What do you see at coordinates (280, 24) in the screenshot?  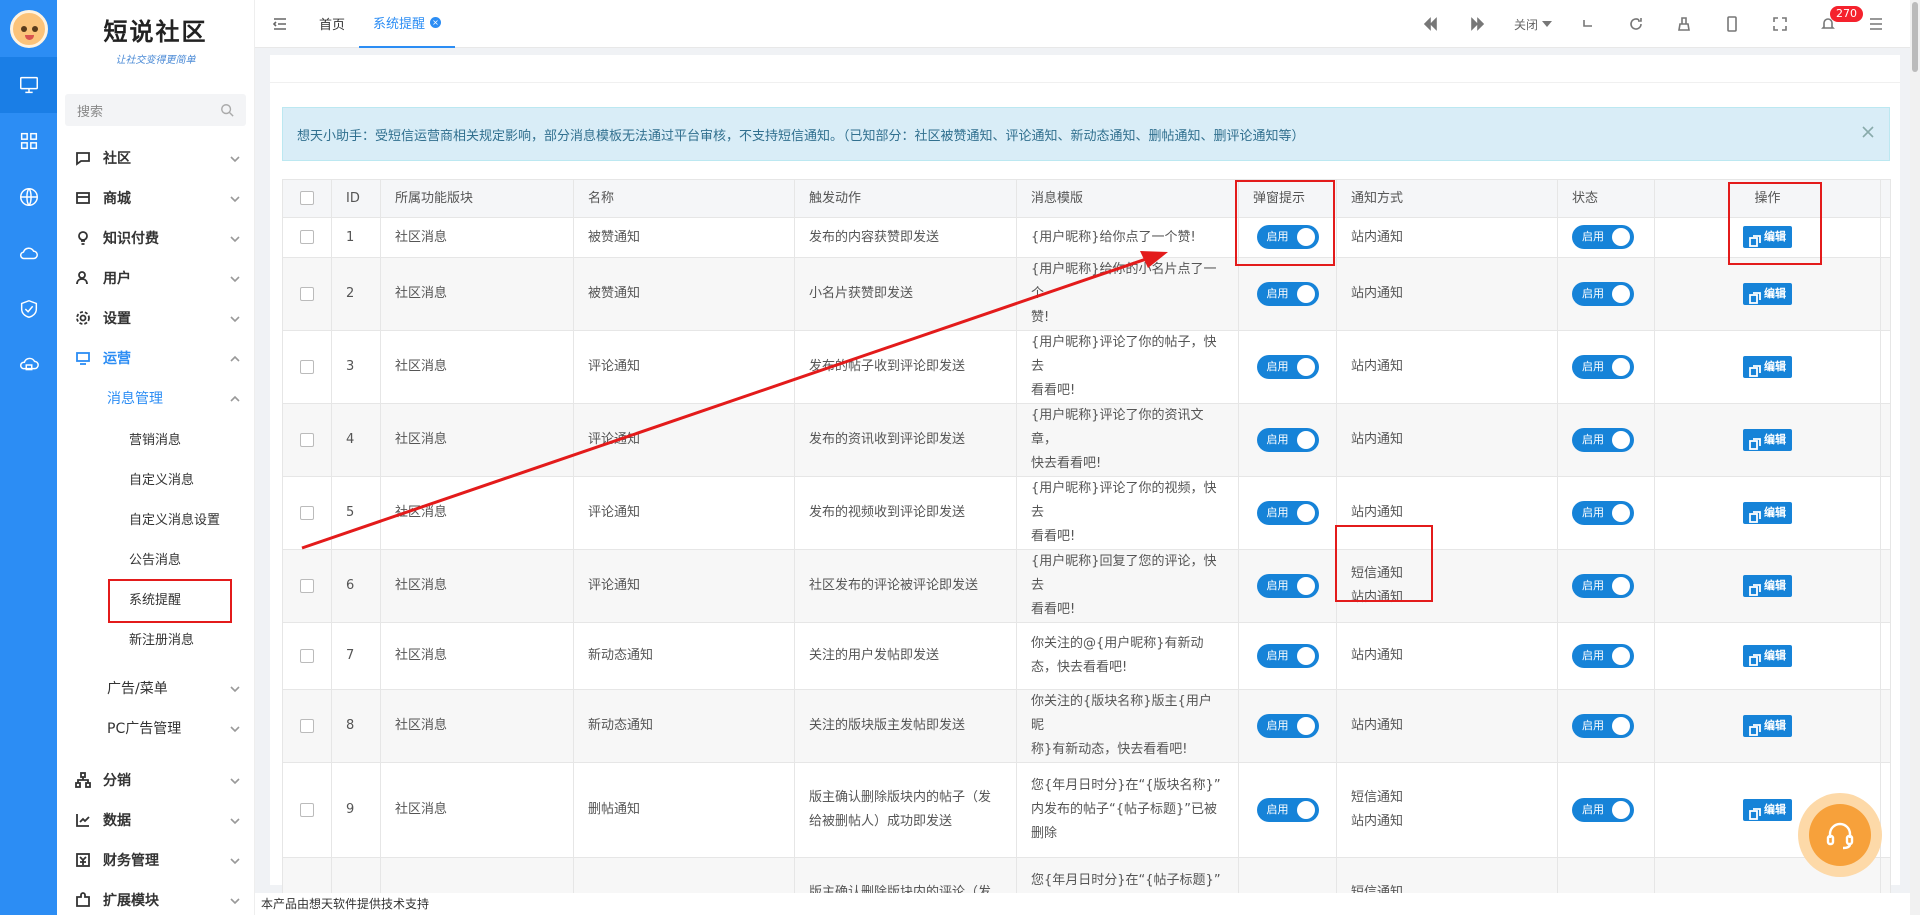 I see `sidebar-toggle` at bounding box center [280, 24].